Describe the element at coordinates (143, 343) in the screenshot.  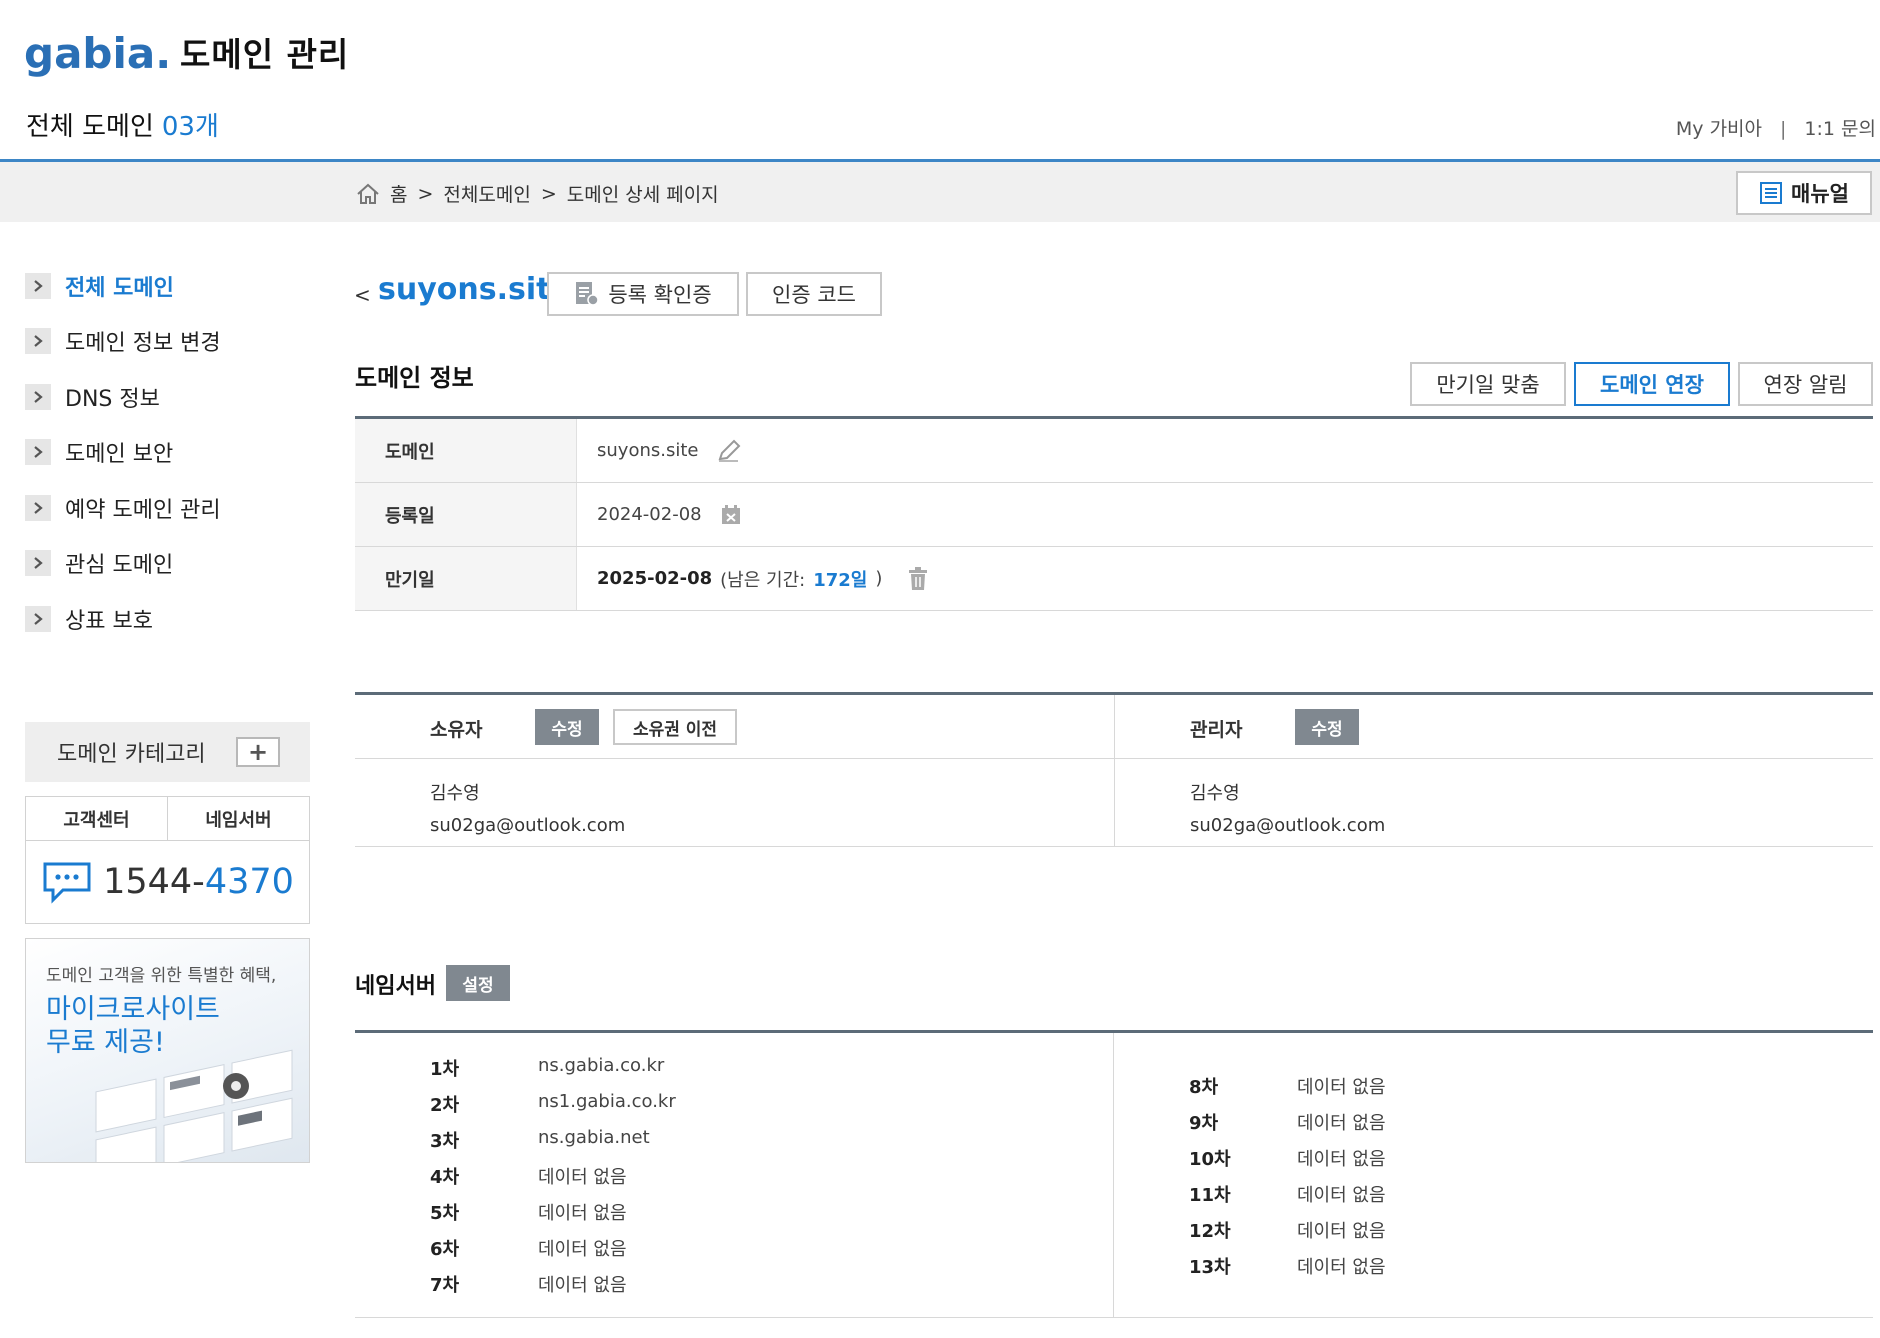
I see `sidebar-item-label: 도메인 정보 변경` at that location.